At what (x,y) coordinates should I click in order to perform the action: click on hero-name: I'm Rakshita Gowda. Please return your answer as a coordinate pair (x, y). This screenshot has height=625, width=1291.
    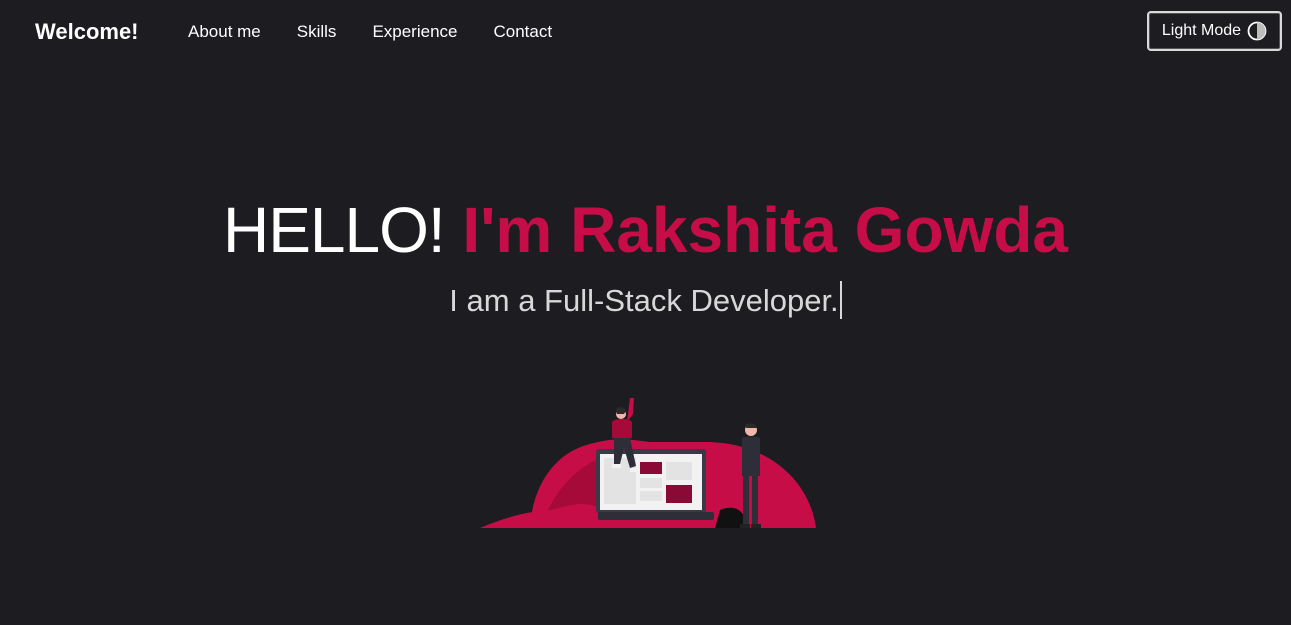
    Looking at the image, I should click on (765, 230).